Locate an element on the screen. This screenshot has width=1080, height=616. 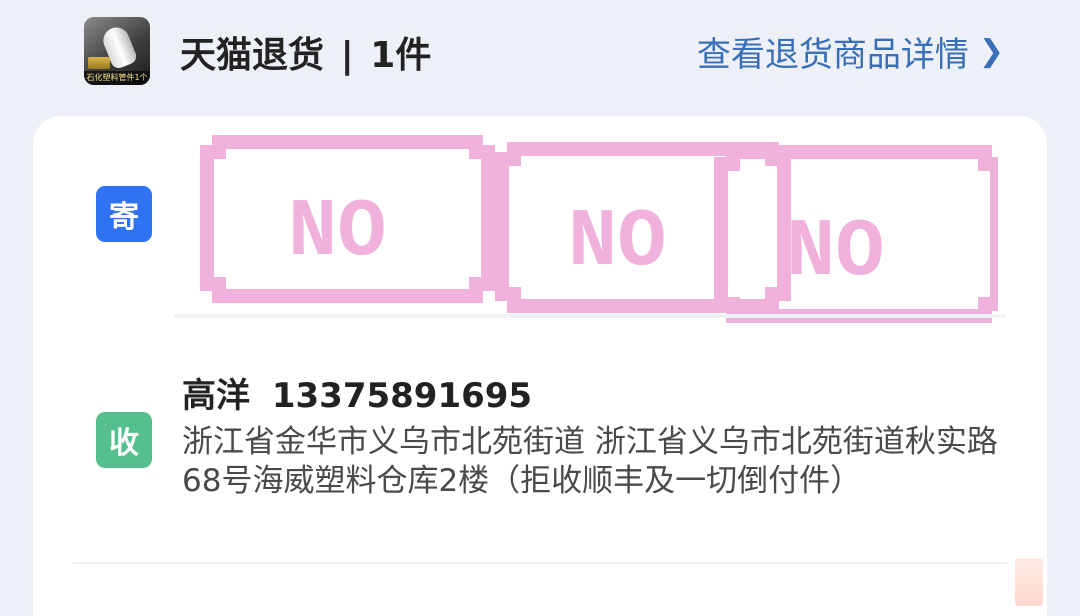
chevron-right-icon: ❯ is located at coordinates (991, 51).